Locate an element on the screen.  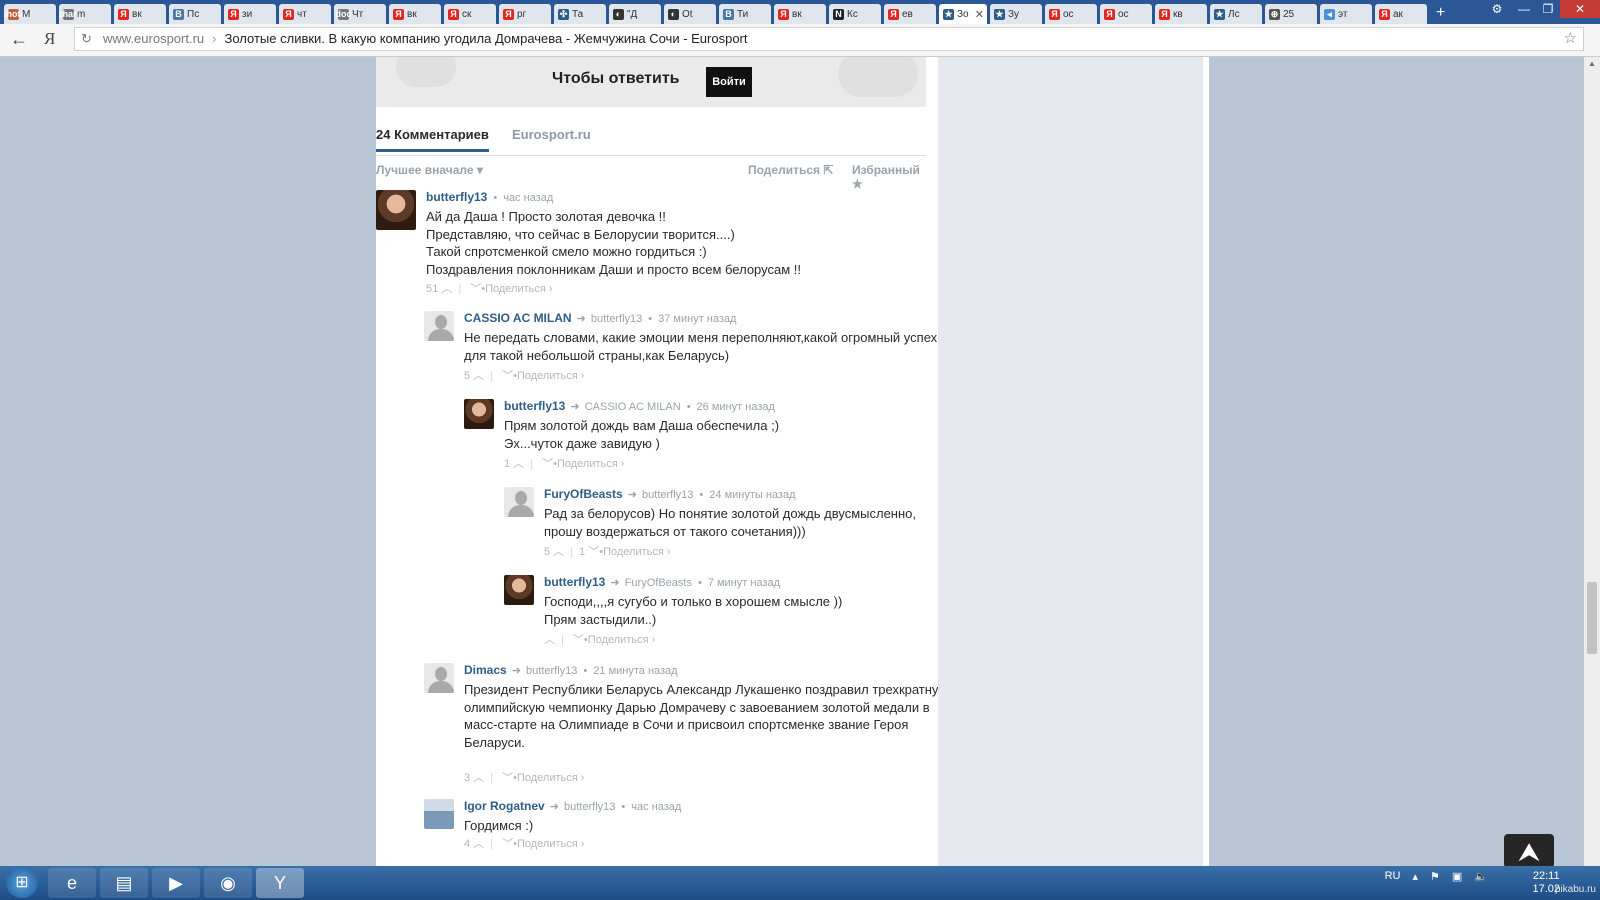
browser-tab: N Кс is located at coordinates (855, 14).